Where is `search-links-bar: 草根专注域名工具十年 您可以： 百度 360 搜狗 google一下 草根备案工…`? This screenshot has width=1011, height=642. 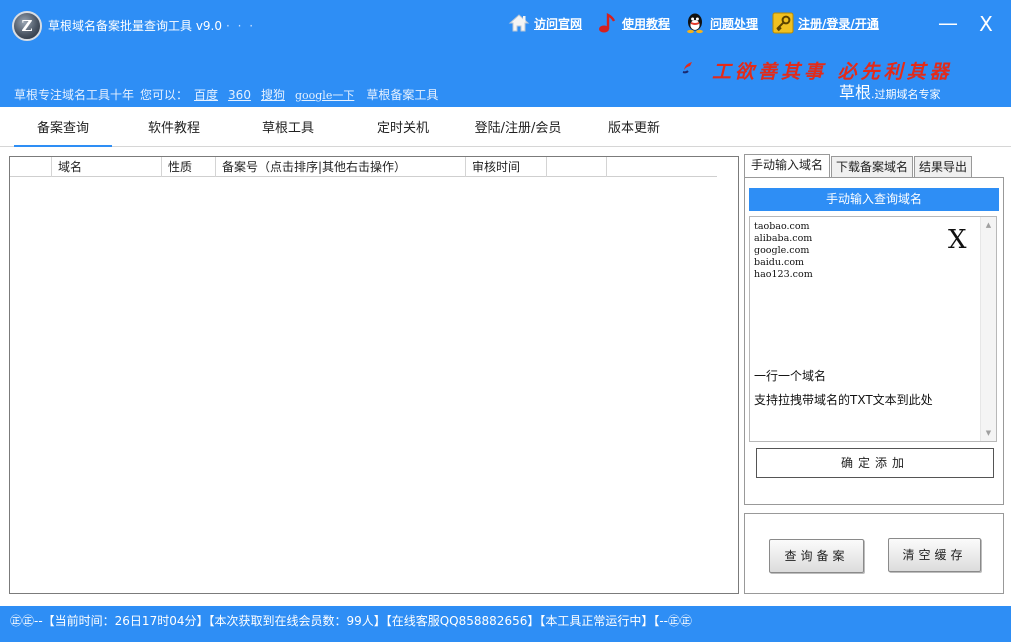 search-links-bar: 草根专注域名工具十年 您可以： 百度 360 搜狗 google一下 草根备案工… is located at coordinates (226, 94).